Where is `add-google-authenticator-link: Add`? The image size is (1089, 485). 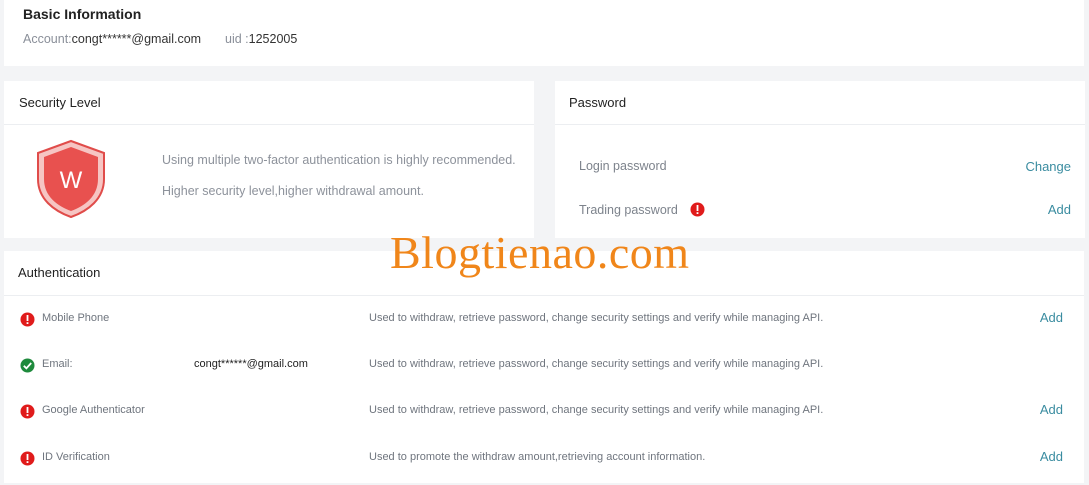 add-google-authenticator-link: Add is located at coordinates (1051, 409).